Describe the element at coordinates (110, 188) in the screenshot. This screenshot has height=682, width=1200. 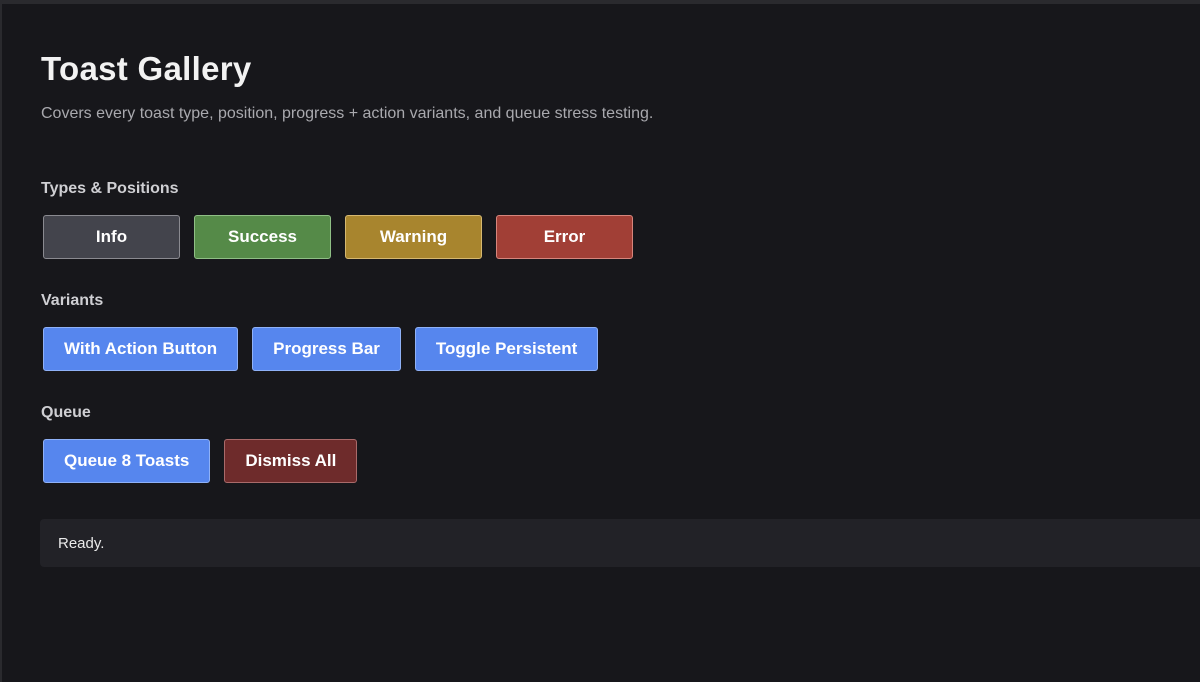
I see `section-label-types: Types & Positions` at that location.